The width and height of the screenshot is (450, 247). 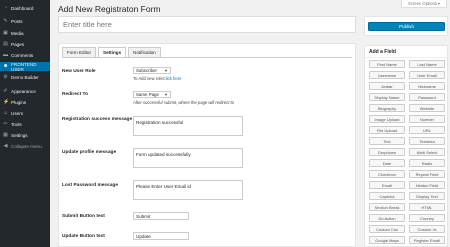 I want to click on tools-icon: ✂, so click(x=5, y=124).